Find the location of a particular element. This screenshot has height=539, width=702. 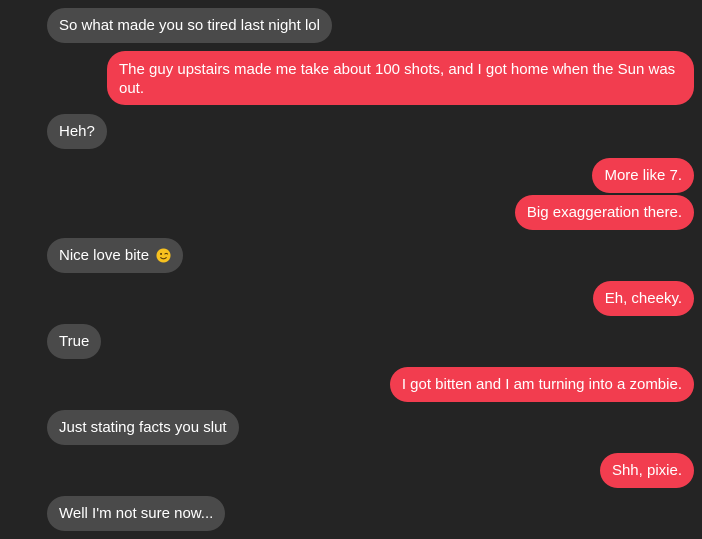

message-text: Heh? is located at coordinates (77, 131).